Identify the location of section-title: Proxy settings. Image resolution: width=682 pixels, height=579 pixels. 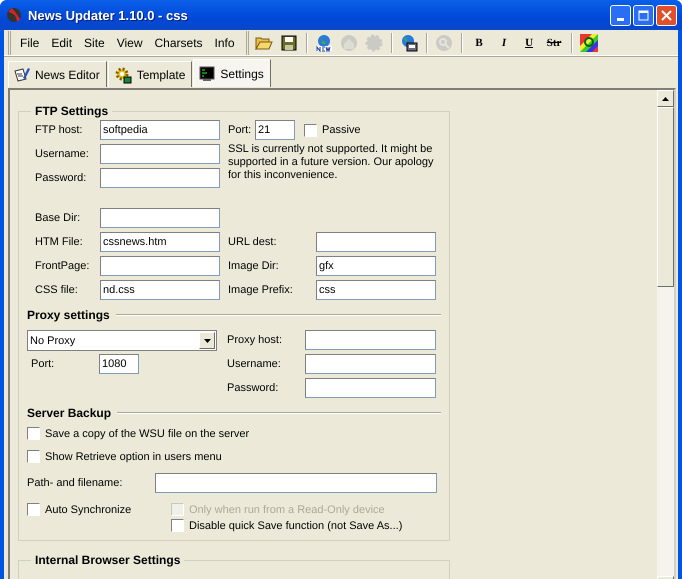
(68, 315).